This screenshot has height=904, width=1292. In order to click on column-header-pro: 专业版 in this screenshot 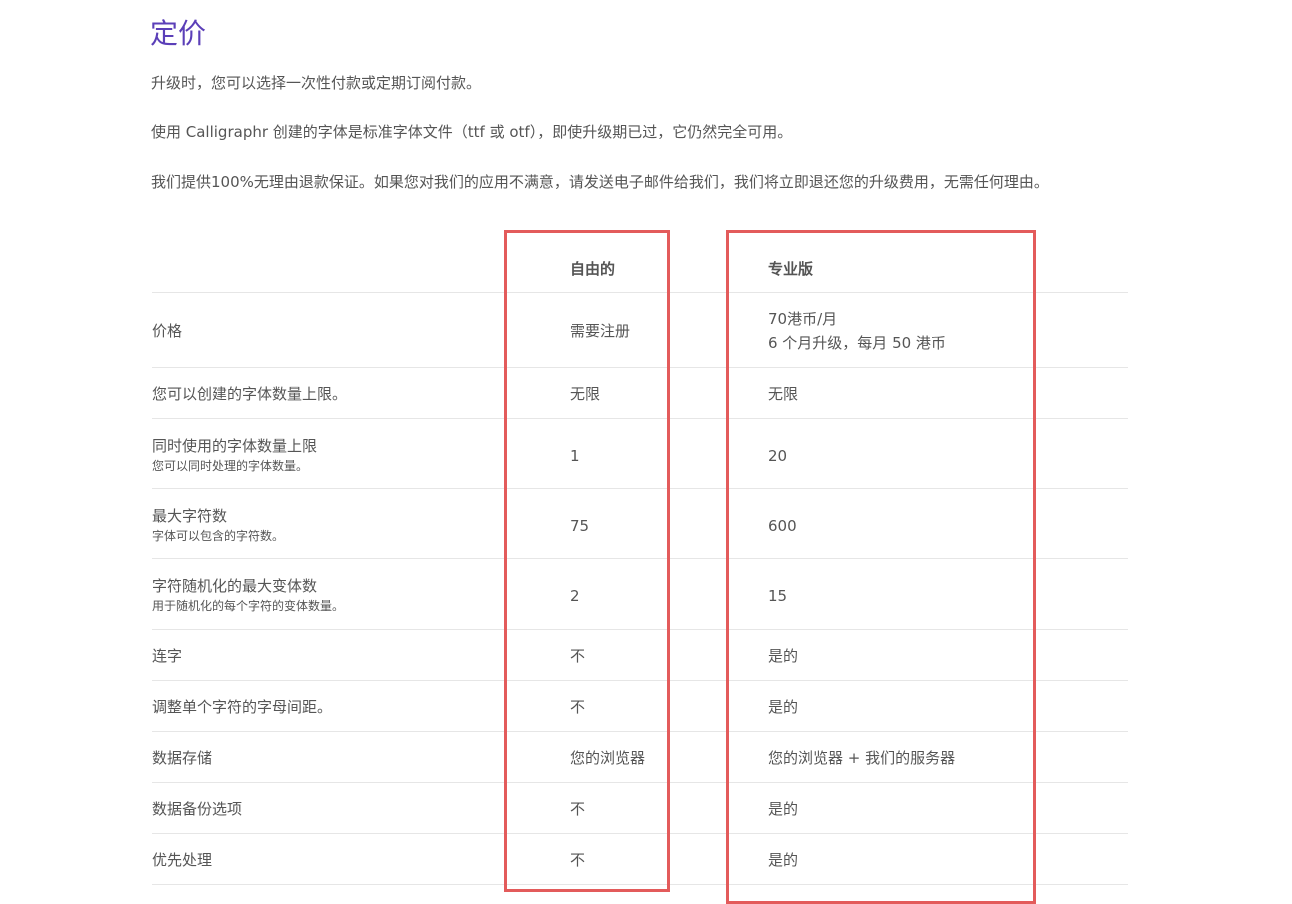, I will do `click(791, 269)`.